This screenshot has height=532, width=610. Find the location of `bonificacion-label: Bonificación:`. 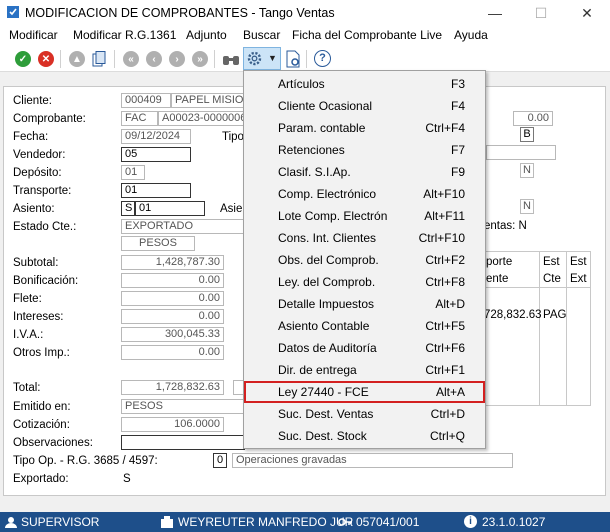

bonificacion-label: Bonificación: is located at coordinates (46, 281).